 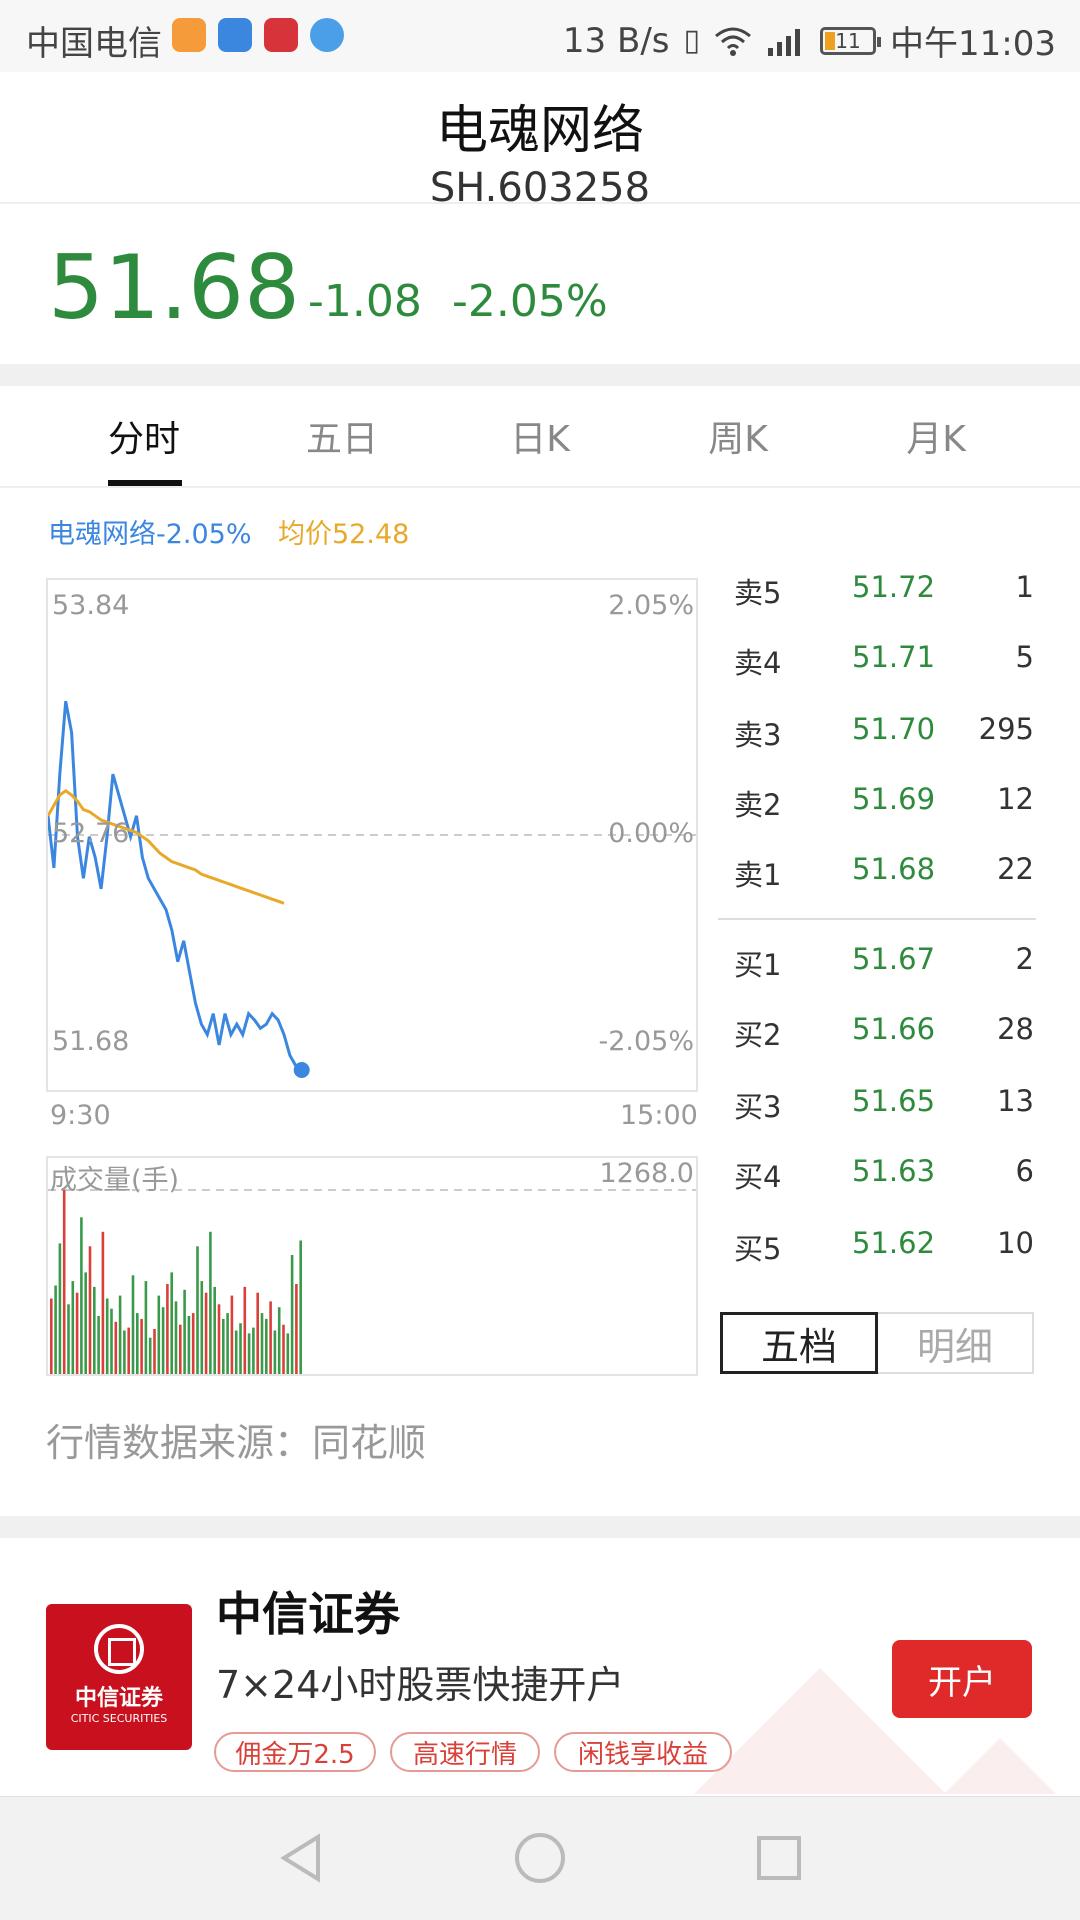 I want to click on time-start: 9:30, so click(x=80, y=1115).